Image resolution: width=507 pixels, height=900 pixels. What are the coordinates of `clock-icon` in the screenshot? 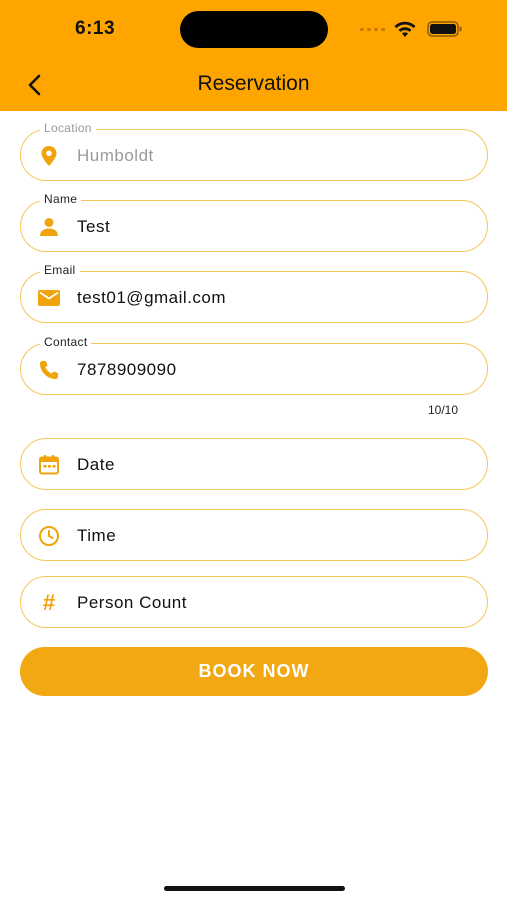 It's located at (49, 536).